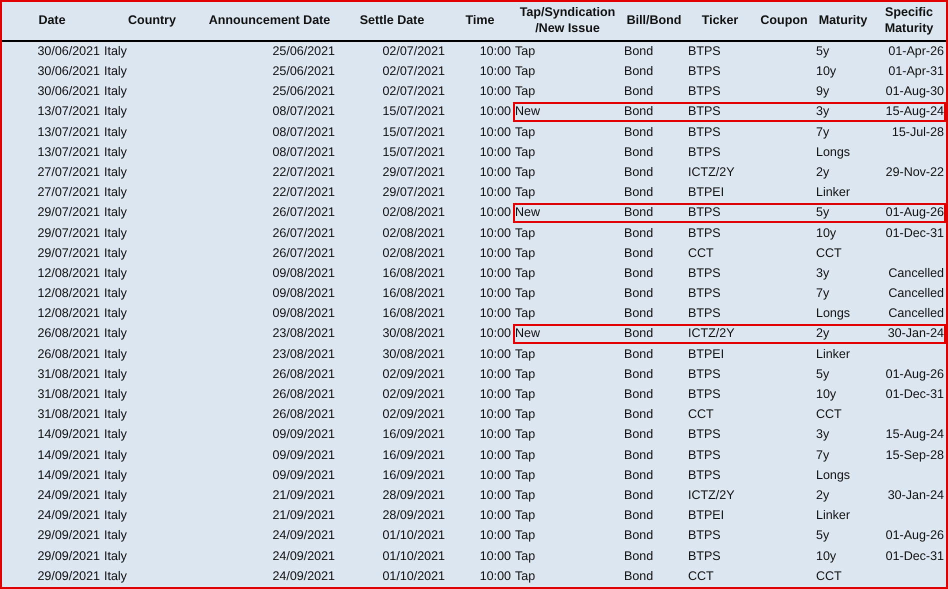  Describe the element at coordinates (909, 20) in the screenshot. I see `column-header: Specific Maturity` at that location.